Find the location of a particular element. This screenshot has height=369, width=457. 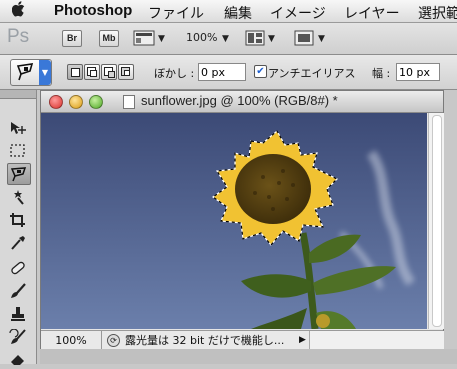

close-window-button is located at coordinates (56, 102).